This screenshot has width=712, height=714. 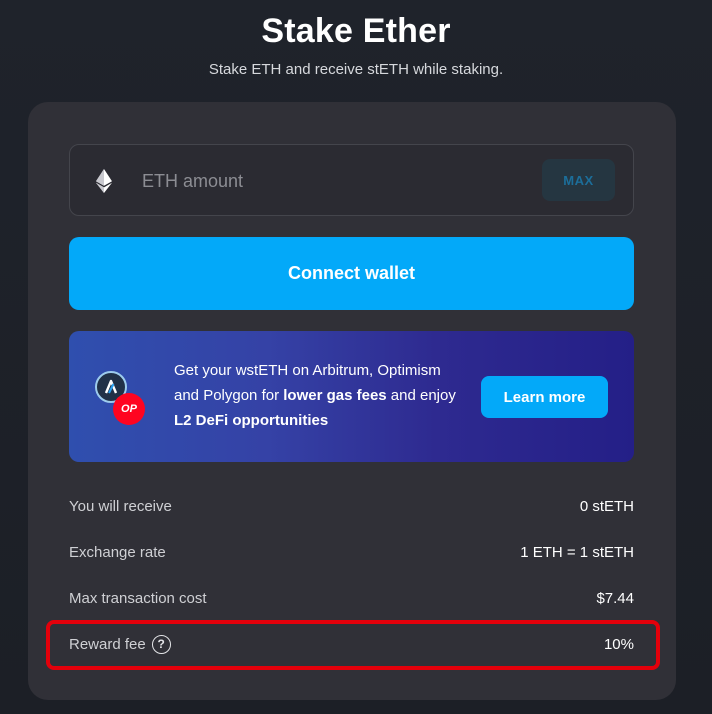 What do you see at coordinates (161, 644) in the screenshot?
I see `help-icon: ?` at bounding box center [161, 644].